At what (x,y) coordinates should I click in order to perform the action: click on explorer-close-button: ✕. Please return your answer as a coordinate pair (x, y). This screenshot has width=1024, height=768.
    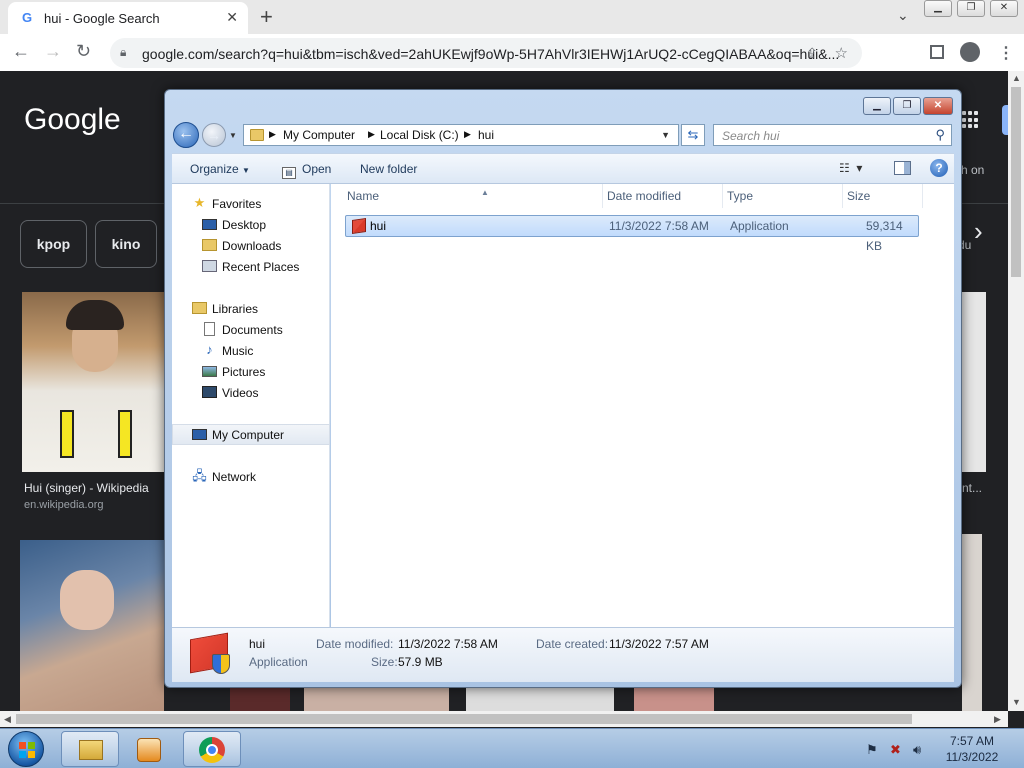
    Looking at the image, I should click on (938, 106).